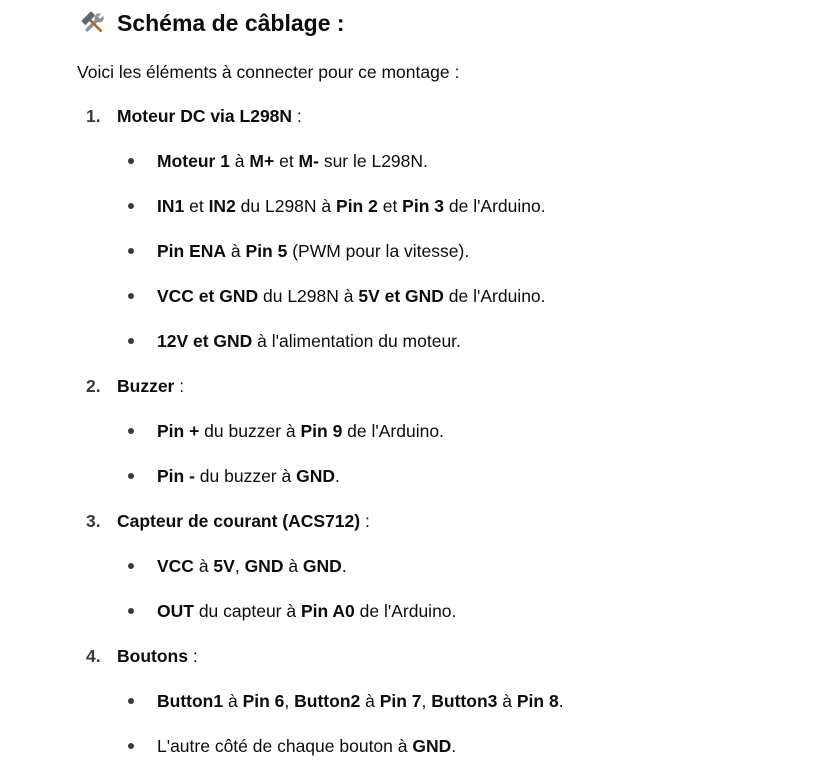  What do you see at coordinates (175, 566) in the screenshot?
I see `bold-term: VCC` at bounding box center [175, 566].